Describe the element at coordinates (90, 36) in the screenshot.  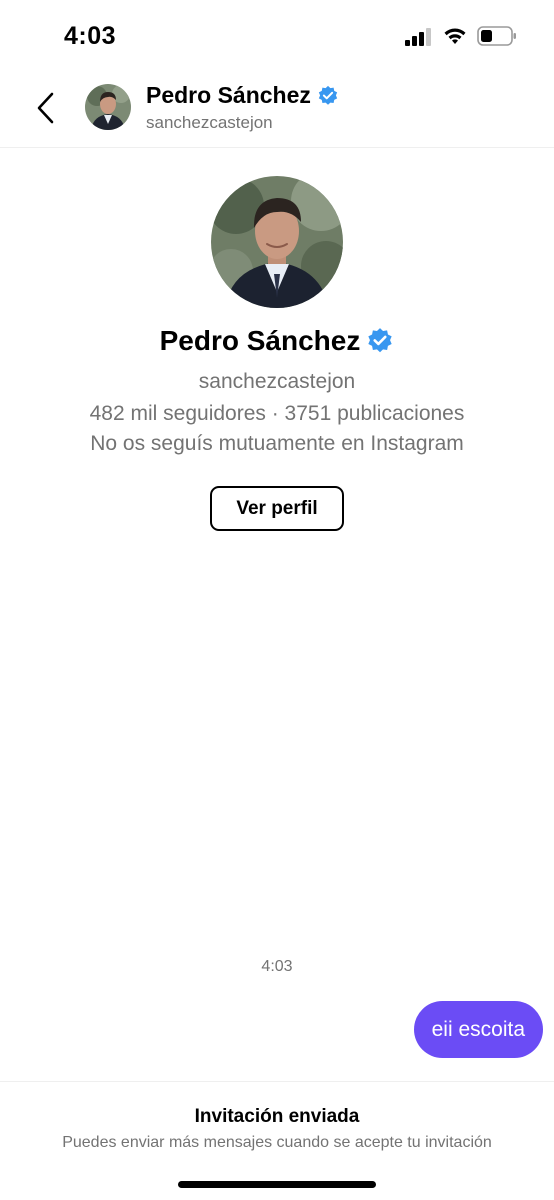
I see `status-time: 4:03` at that location.